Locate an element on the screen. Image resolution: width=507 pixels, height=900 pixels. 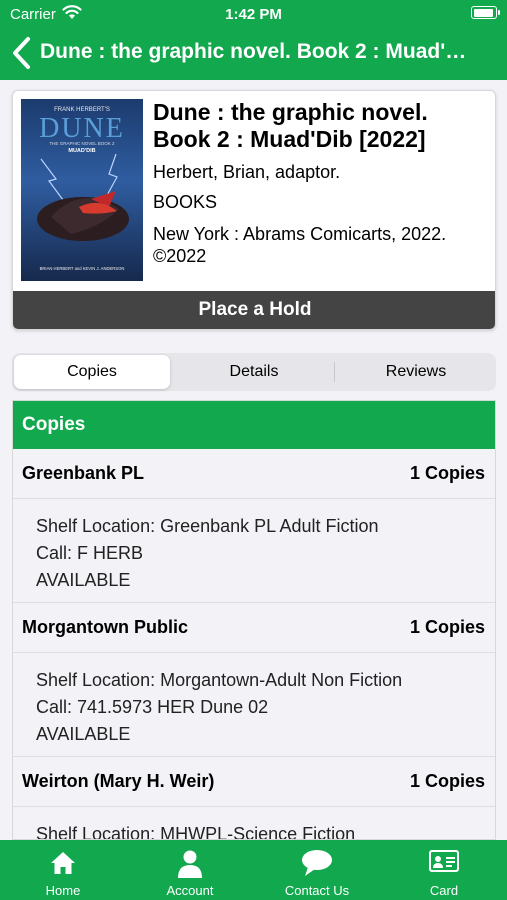
tab-details: Details is located at coordinates (254, 372).